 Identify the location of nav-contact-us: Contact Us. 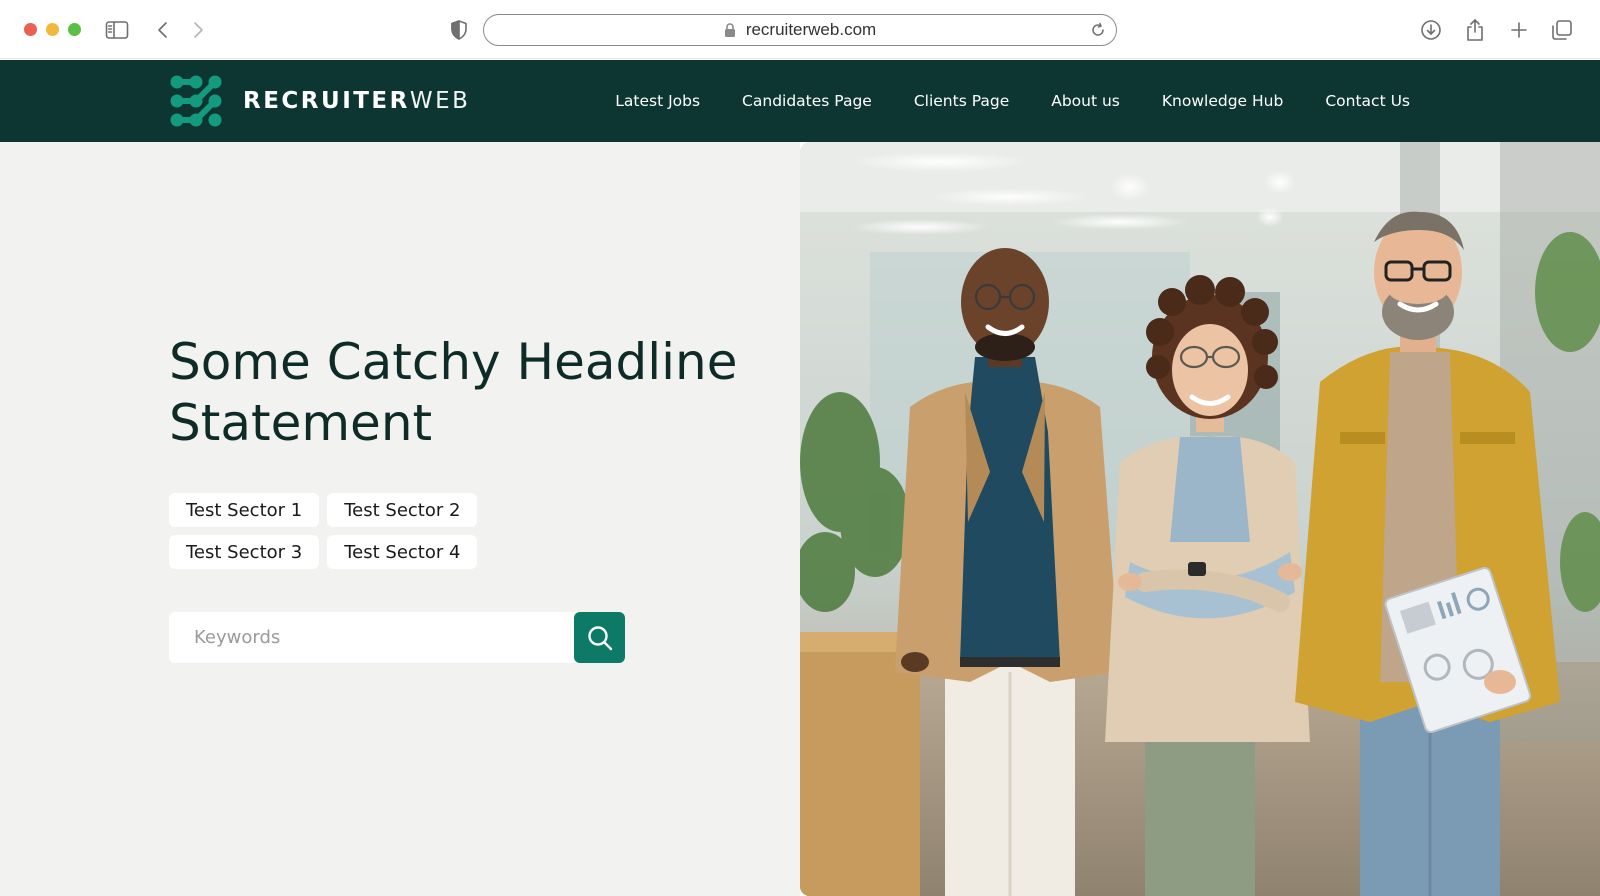
(1367, 101).